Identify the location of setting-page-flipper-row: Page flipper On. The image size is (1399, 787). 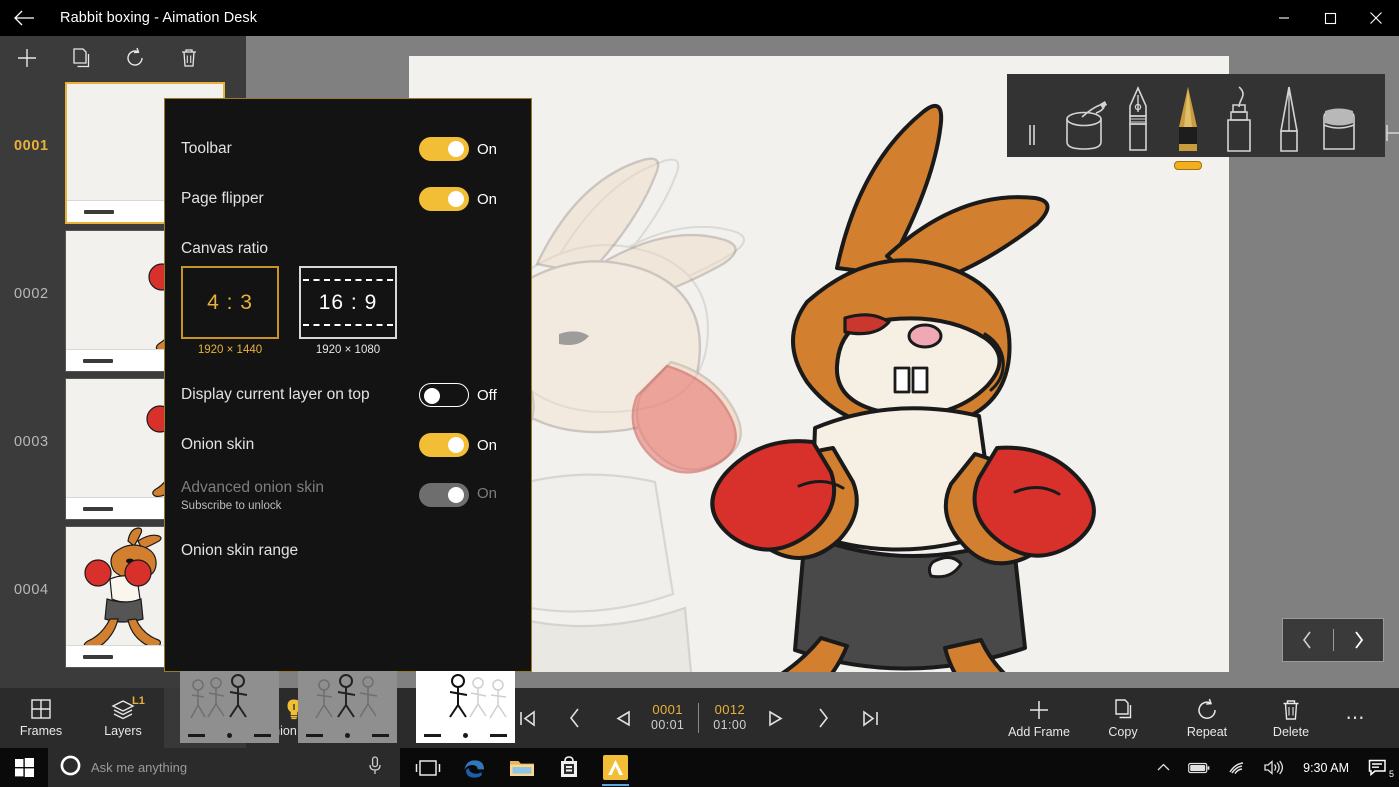
(349, 199).